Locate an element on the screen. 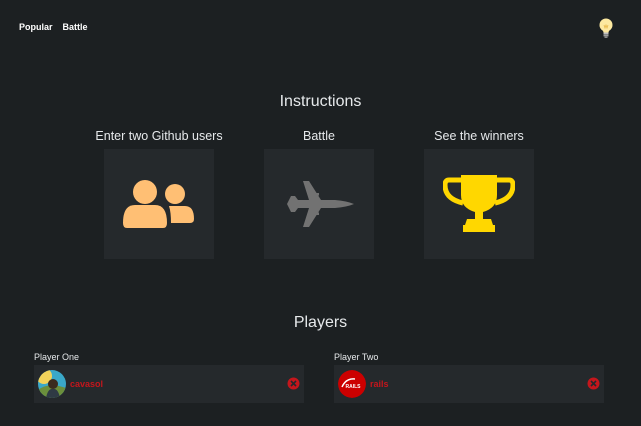 This screenshot has width=641, height=426. lightbulb-icon is located at coordinates (606, 28).